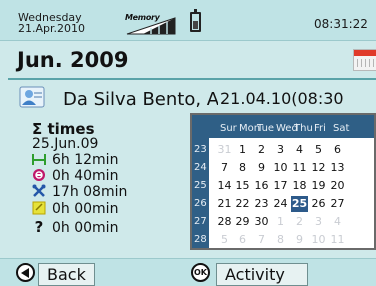 The height and width of the screenshot is (286, 376). I want to click on calendar-day: 19, so click(318, 186).